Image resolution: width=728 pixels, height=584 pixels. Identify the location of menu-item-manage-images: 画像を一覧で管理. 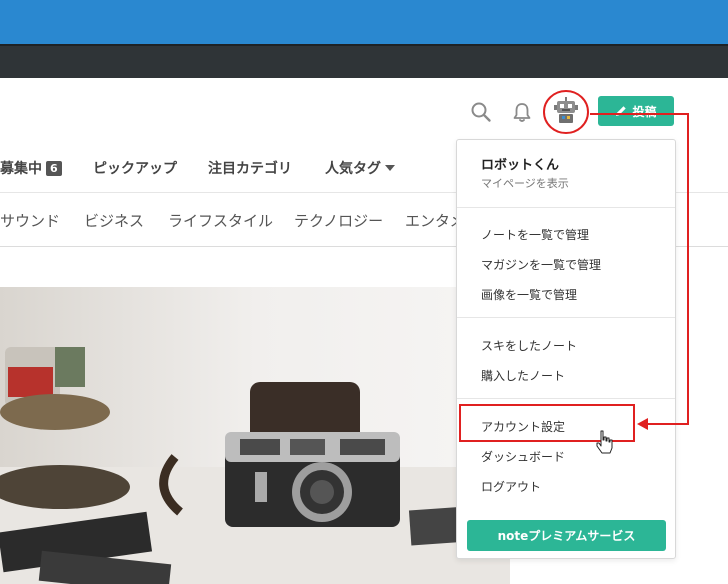
(529, 294).